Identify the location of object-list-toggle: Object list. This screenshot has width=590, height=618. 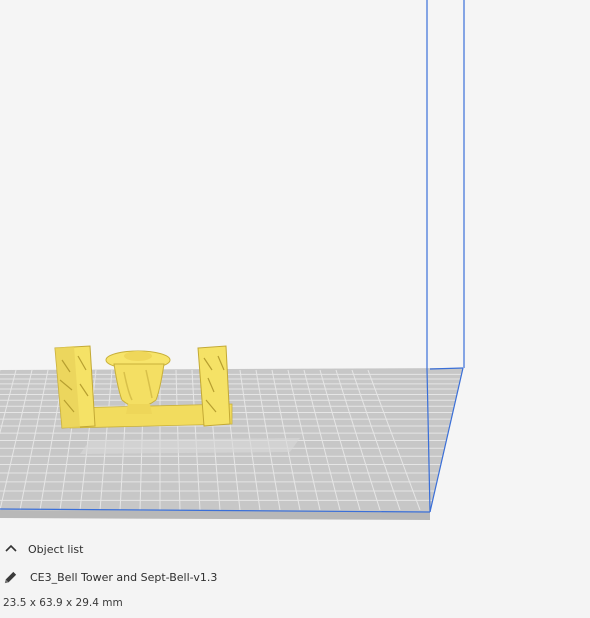
(43, 549).